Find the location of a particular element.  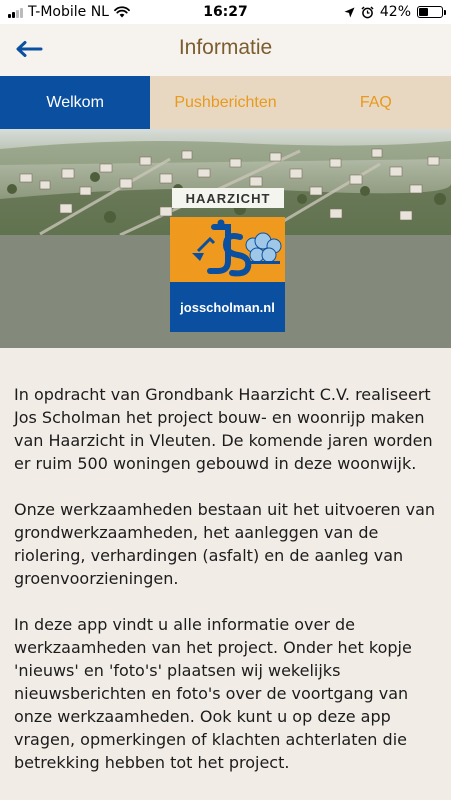

logo-website-text: josscholman.nl is located at coordinates (227, 307).